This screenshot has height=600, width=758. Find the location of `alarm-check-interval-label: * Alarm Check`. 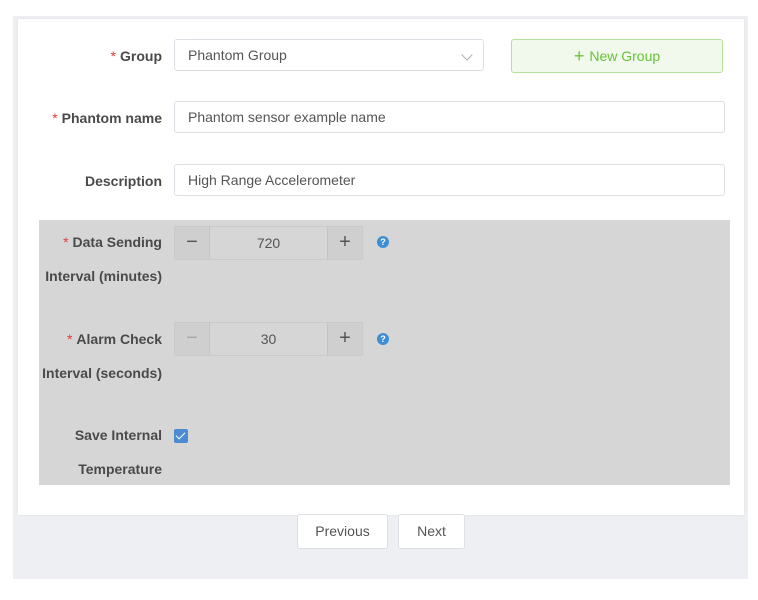

alarm-check-interval-label: * Alarm Check is located at coordinates (114, 339).